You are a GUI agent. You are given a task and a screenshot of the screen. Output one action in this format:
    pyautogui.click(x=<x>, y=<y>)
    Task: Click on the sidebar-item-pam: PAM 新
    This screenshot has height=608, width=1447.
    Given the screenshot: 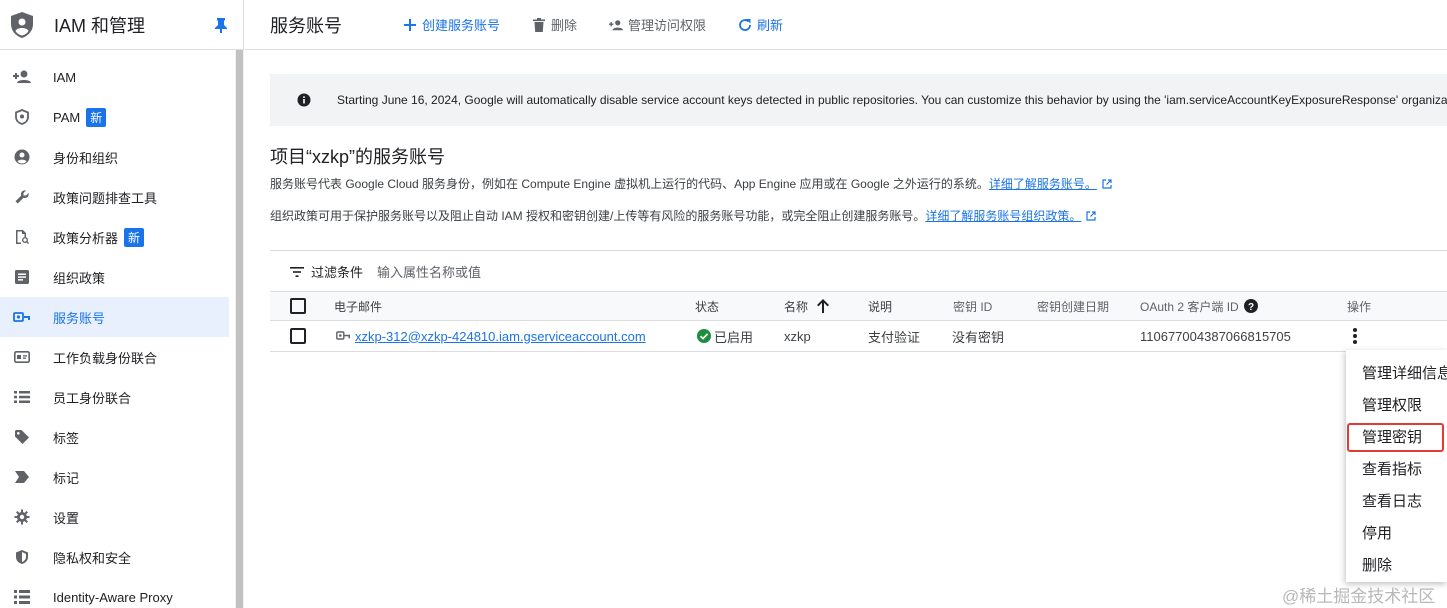 What is the action you would take?
    pyautogui.click(x=117, y=117)
    